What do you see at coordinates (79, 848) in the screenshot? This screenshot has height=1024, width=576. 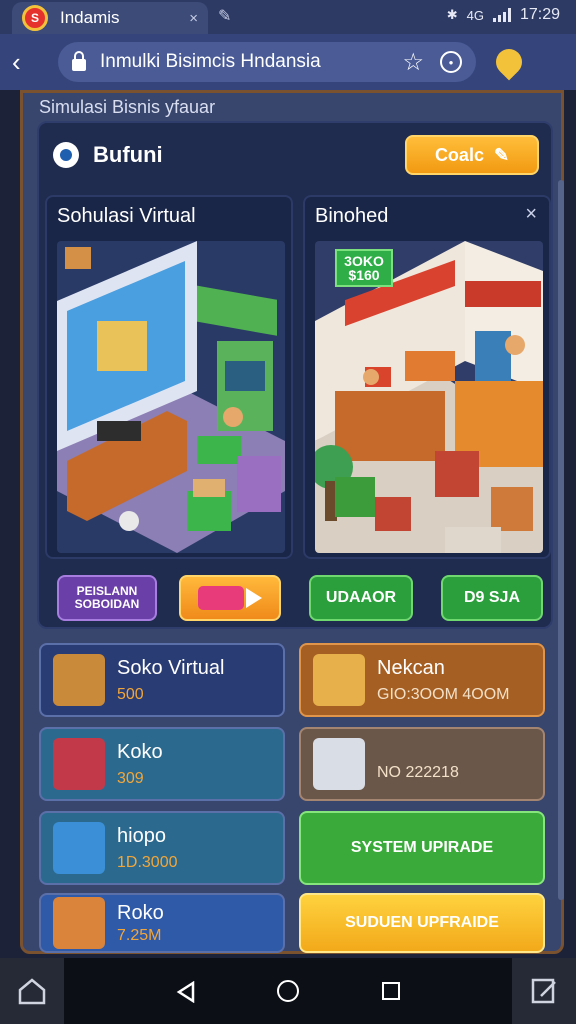 I see `gems-icon` at bounding box center [79, 848].